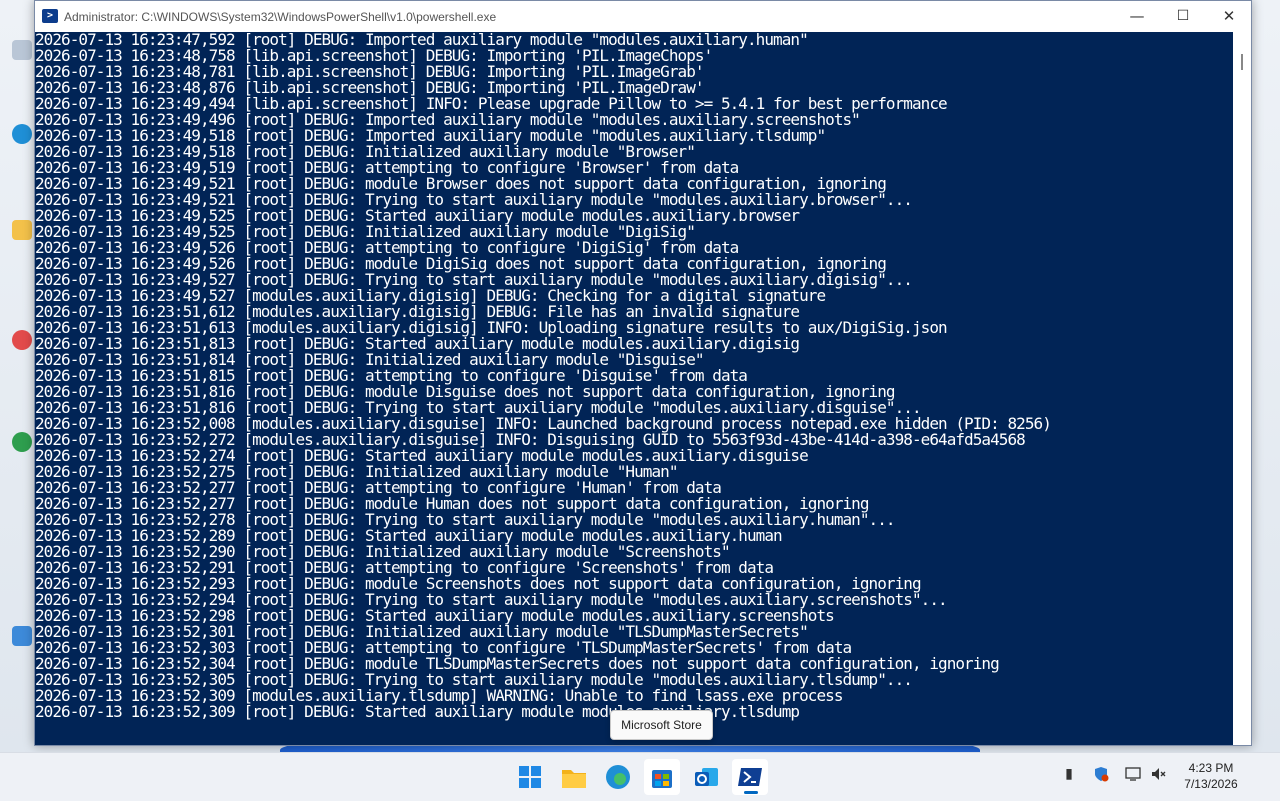 The image size is (1280, 801). I want to click on microsoft-store-button, so click(662, 777).